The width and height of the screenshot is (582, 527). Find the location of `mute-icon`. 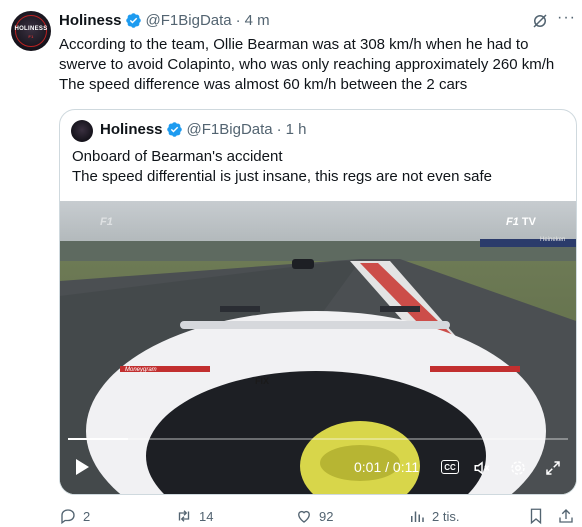

mute-icon is located at coordinates (482, 468).